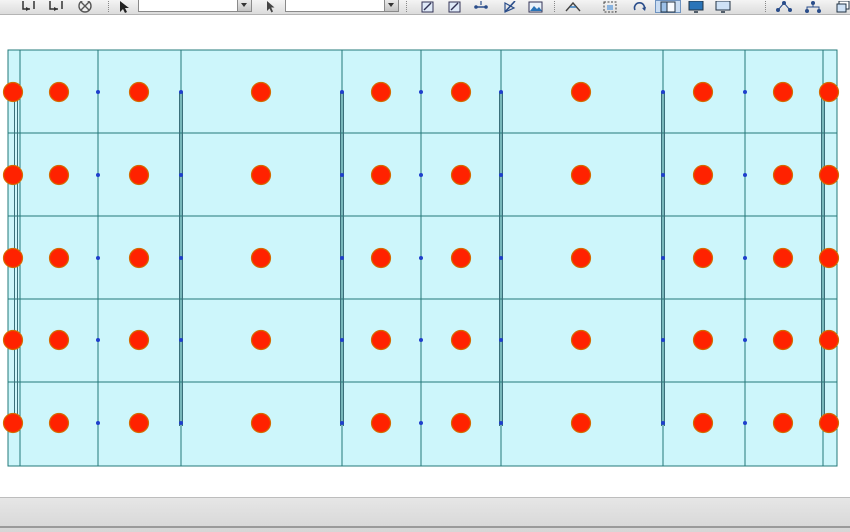 The height and width of the screenshot is (532, 850). Describe the element at coordinates (640, 6) in the screenshot. I see `rotate-icon` at that location.